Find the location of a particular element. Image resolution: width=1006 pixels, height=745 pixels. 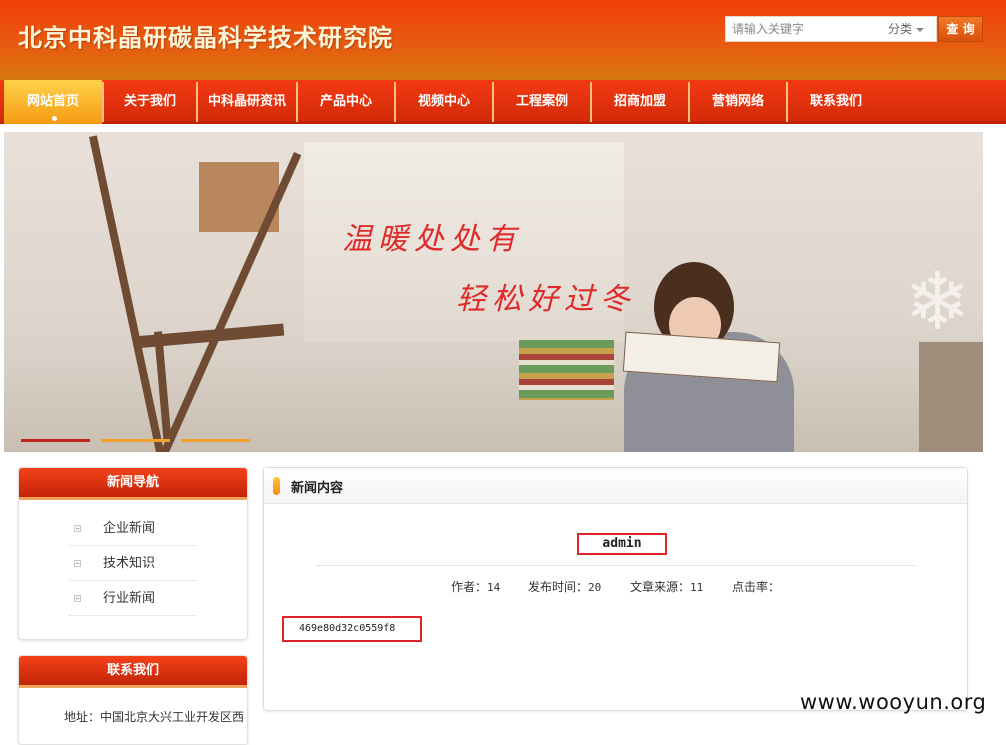

news-nav-panel: 新闻导航 企业新闻 技术知识 行业新闻 is located at coordinates (133, 553).